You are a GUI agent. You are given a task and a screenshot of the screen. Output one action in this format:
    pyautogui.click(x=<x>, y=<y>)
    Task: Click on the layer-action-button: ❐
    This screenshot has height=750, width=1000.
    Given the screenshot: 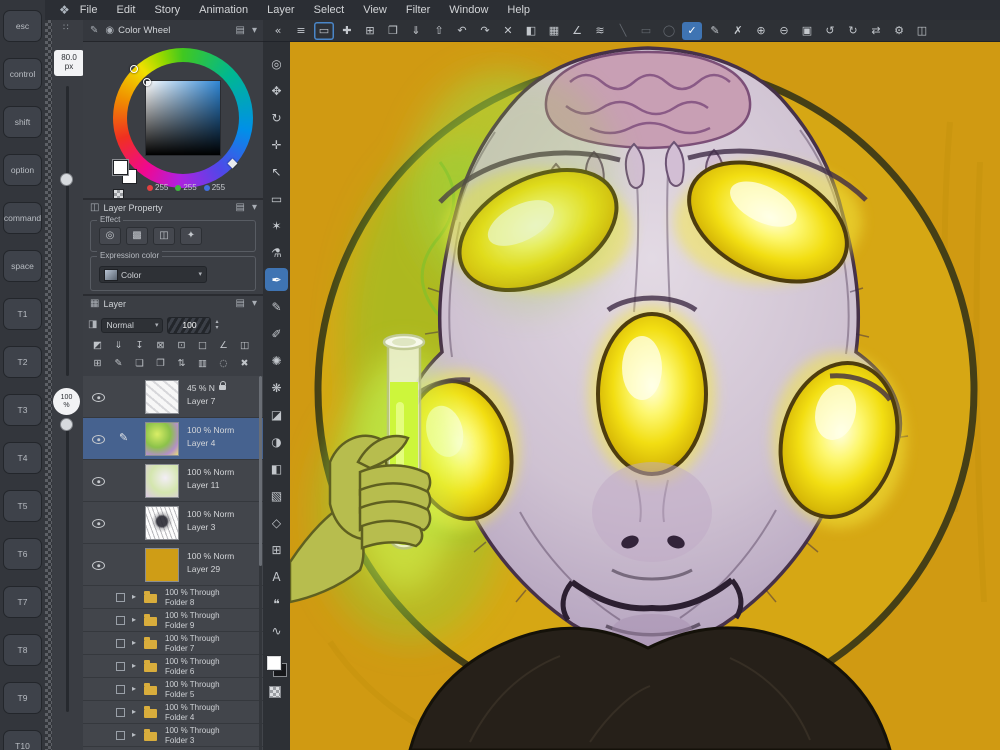 What is the action you would take?
    pyautogui.click(x=160, y=363)
    